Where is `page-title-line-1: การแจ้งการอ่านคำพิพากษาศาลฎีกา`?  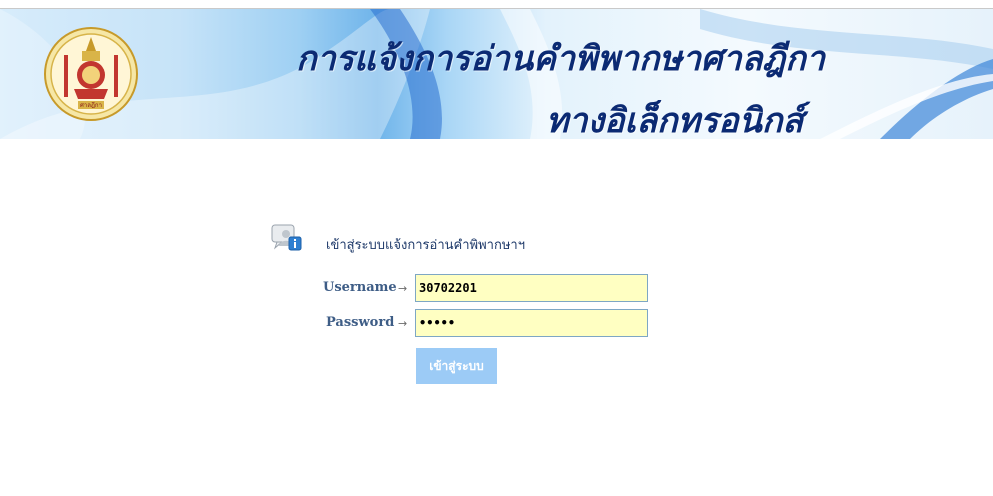 page-title-line-1: การแจ้งการอ่านคำพิพากษาศาลฎีกา is located at coordinates (560, 59).